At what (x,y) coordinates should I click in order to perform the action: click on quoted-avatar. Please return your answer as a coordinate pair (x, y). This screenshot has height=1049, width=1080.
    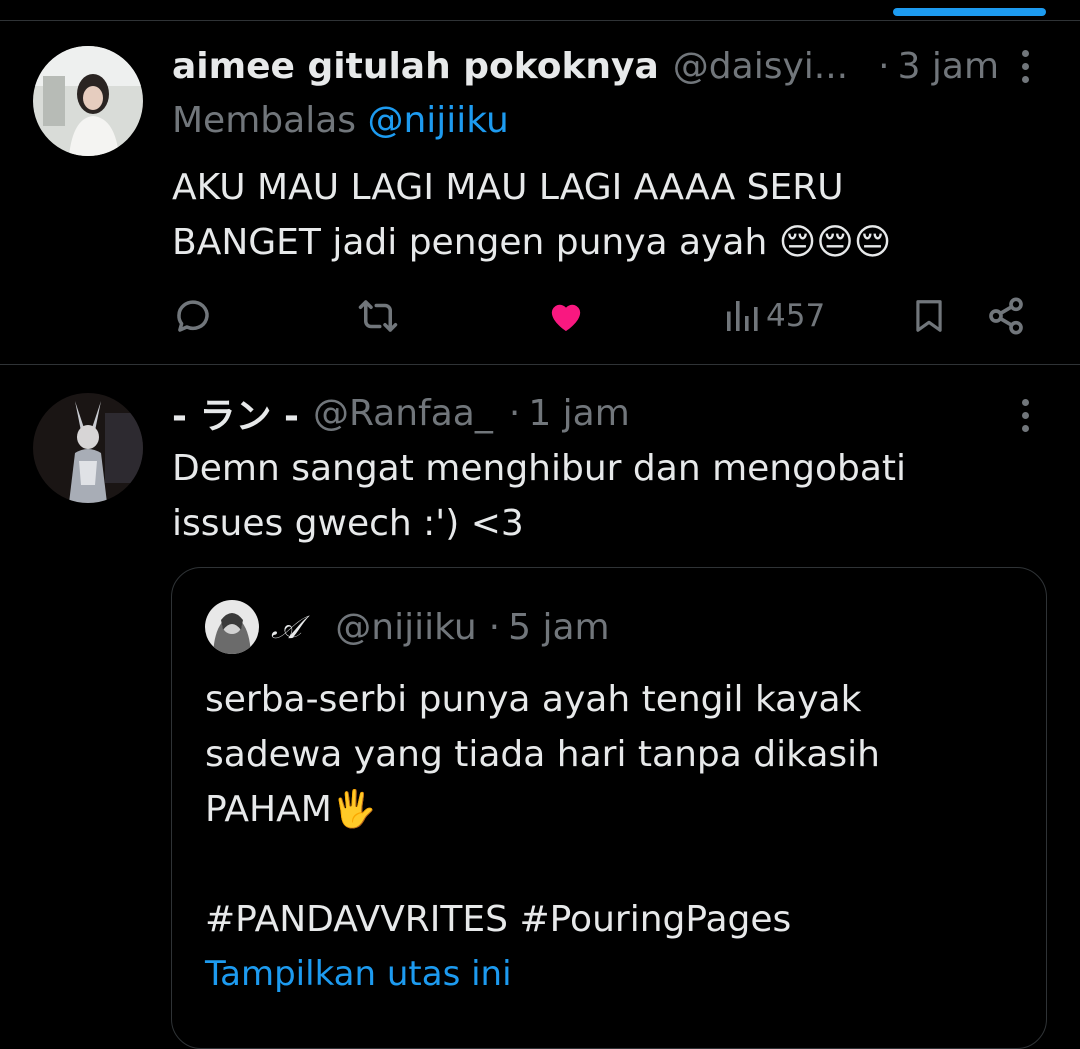
    Looking at the image, I should click on (232, 627).